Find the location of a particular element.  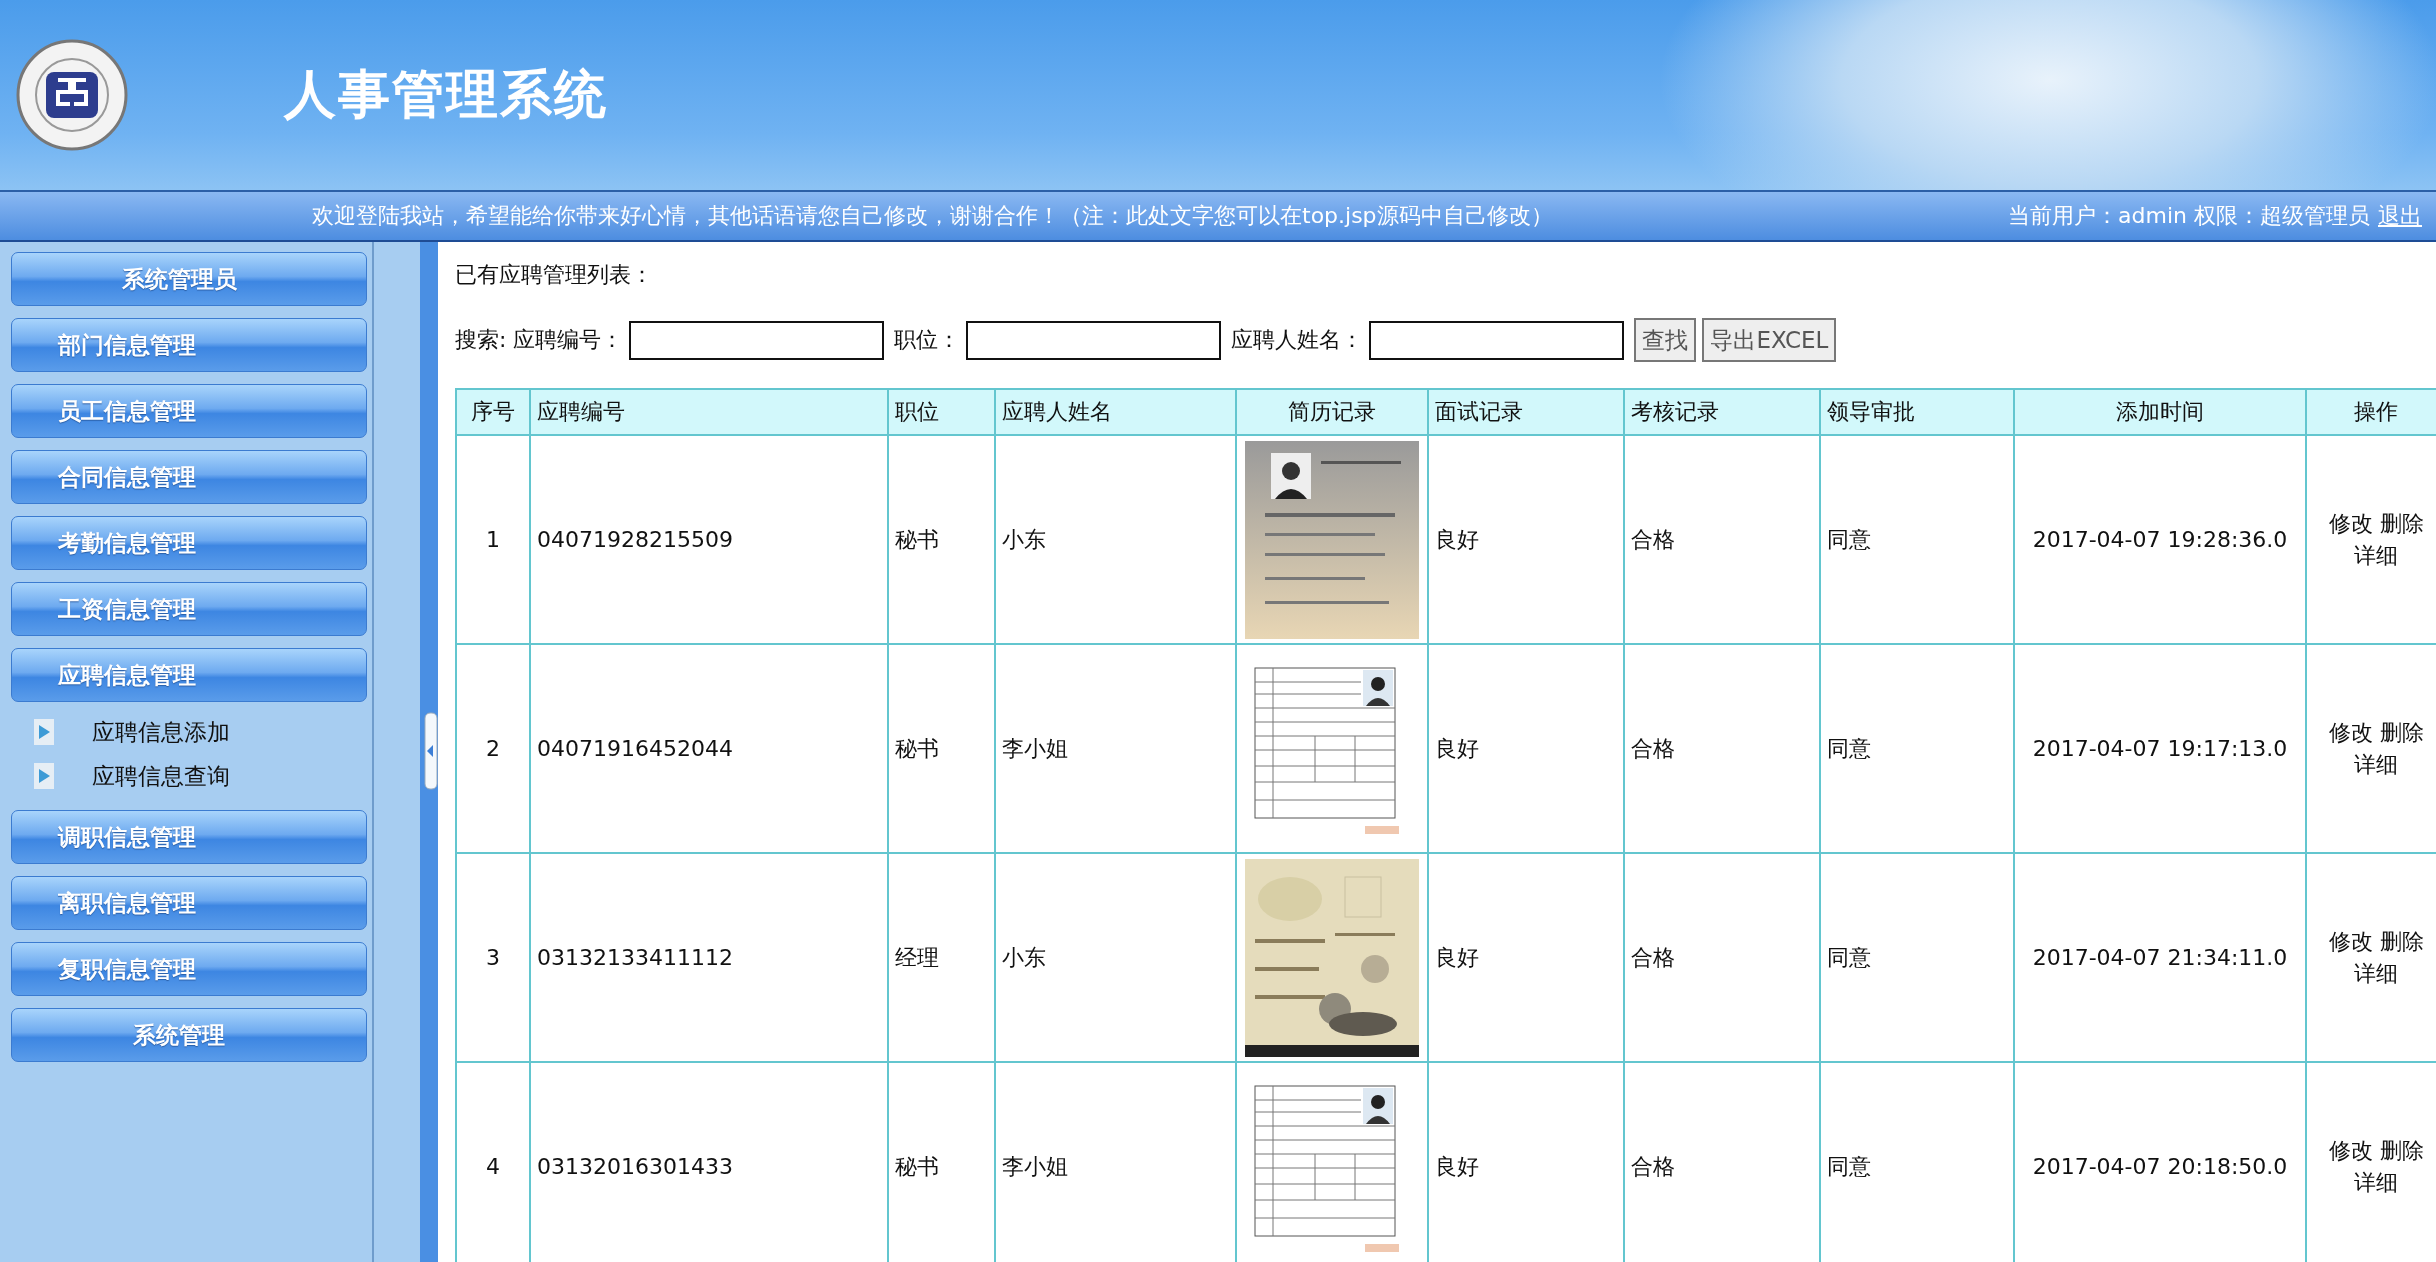

table-cell: 3 is located at coordinates (493, 957).